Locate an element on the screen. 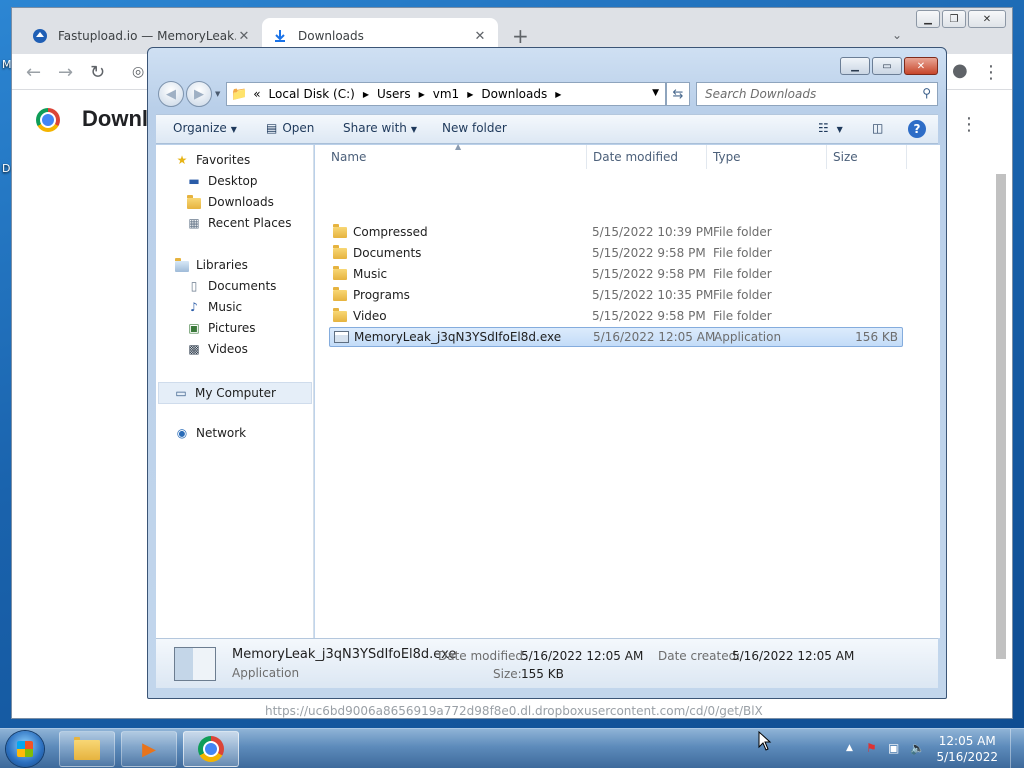  column-header-type: Type is located at coordinates (767, 157).